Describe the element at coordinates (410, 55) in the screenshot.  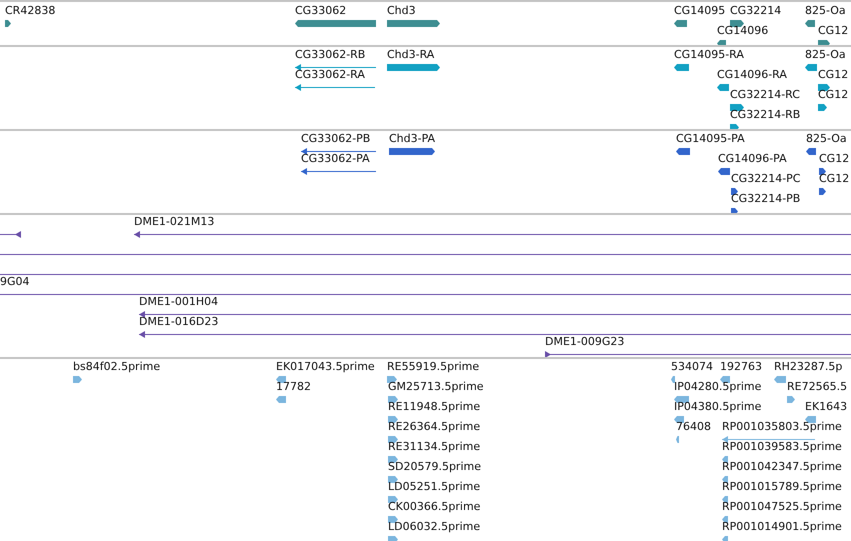
I see `feature-label: Chd3-RA` at that location.